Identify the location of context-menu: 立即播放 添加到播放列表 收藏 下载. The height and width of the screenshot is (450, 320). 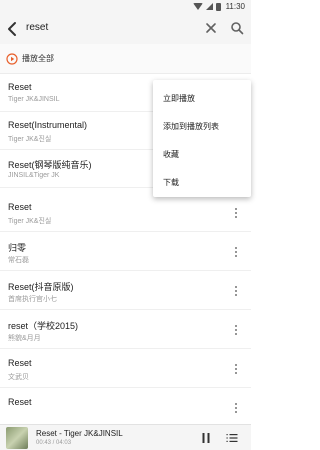
(202, 138).